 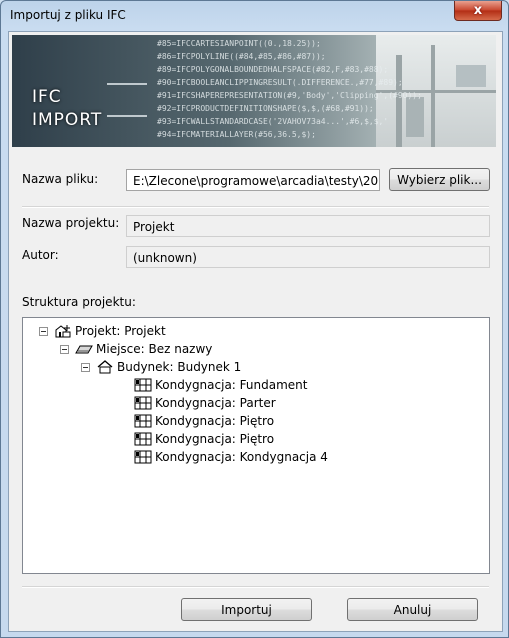 I want to click on project-structure-label: Struktura projektu:, so click(x=79, y=302).